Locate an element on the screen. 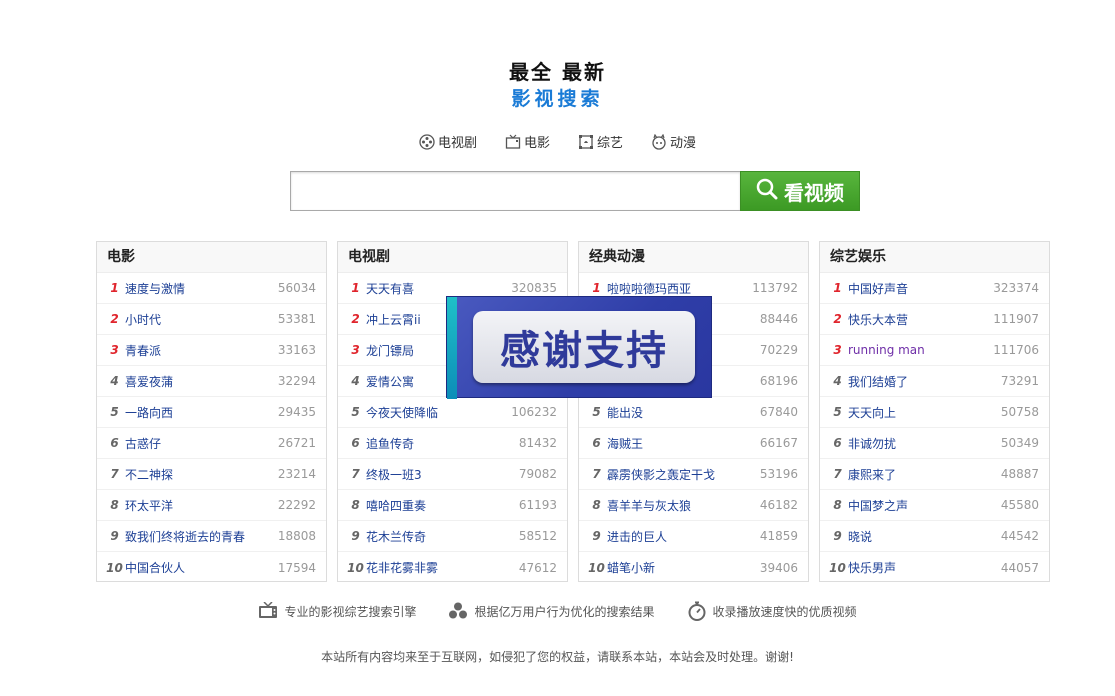 The height and width of the screenshot is (696, 1115). feature-label: 收录播放速度快的优质视频 is located at coordinates (784, 611).